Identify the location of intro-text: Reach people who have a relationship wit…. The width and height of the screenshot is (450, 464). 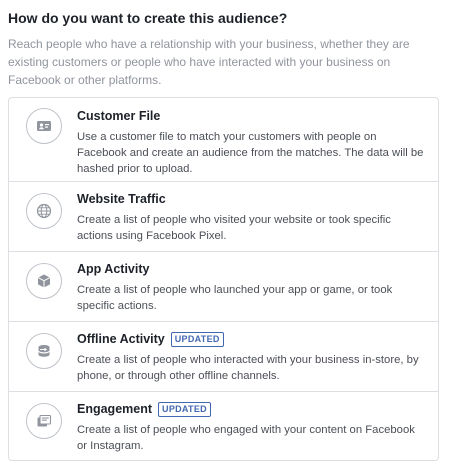
(209, 62).